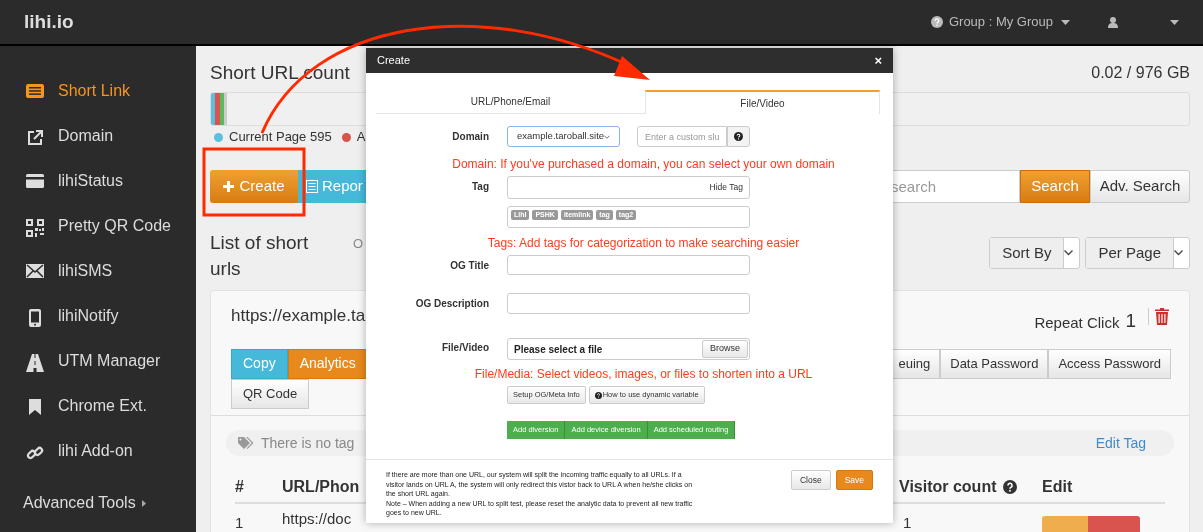 This screenshot has height=532, width=1203. Describe the element at coordinates (628, 303) in the screenshot. I see `og-description-field` at that location.